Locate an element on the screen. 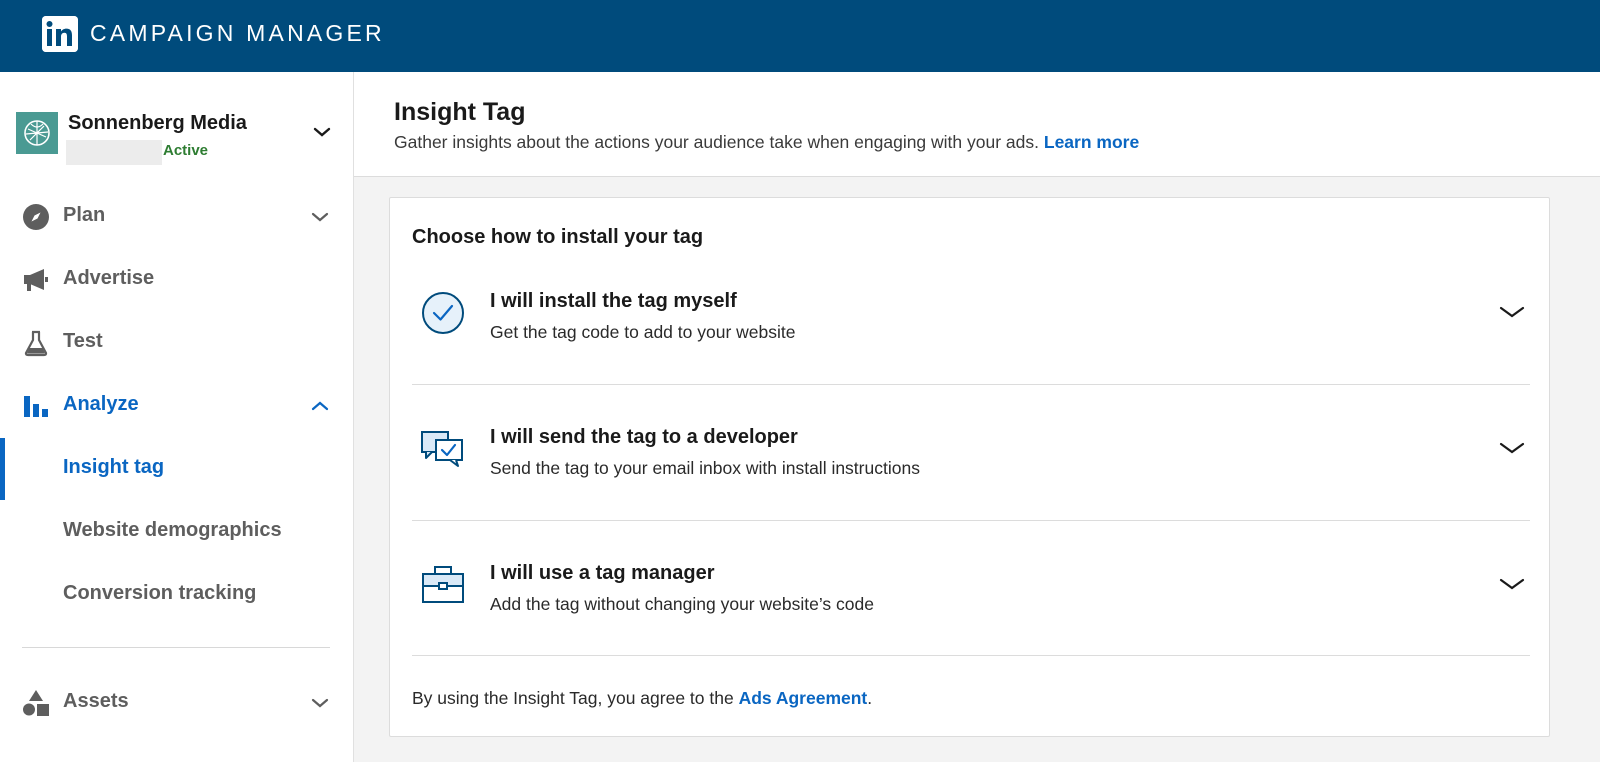  agreement-suffix: . is located at coordinates (870, 698).